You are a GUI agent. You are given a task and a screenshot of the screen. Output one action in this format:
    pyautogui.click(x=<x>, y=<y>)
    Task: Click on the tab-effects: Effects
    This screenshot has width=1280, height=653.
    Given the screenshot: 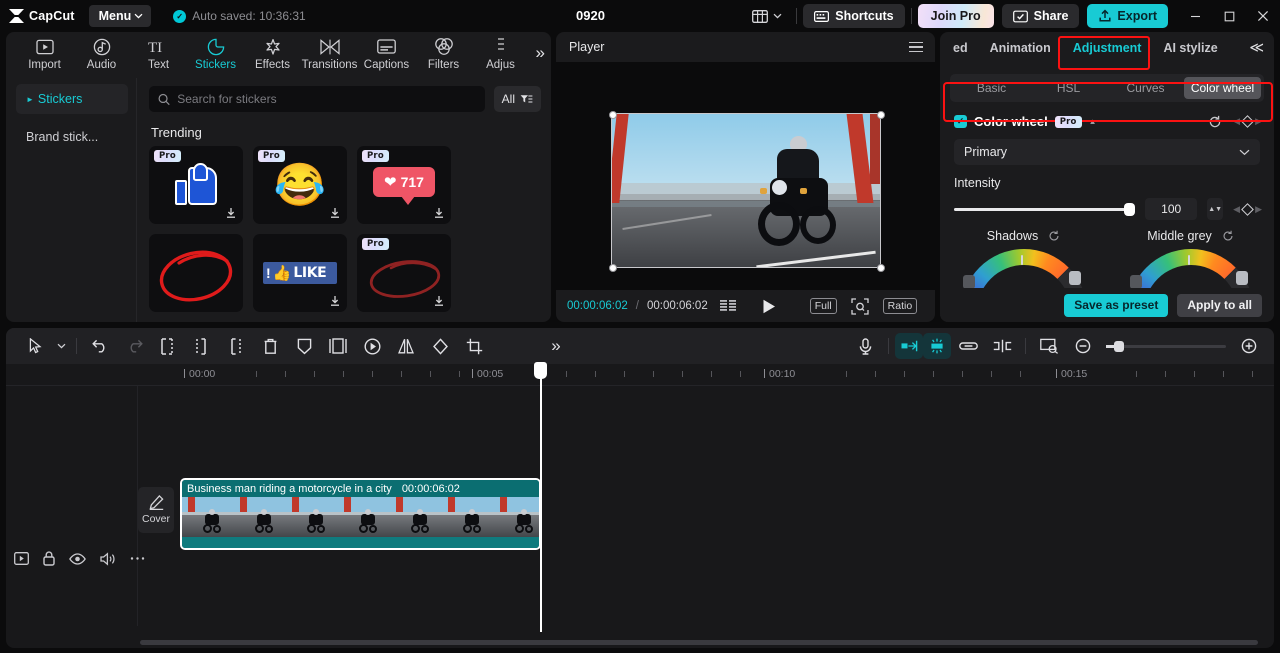 What is the action you would take?
    pyautogui.click(x=272, y=51)
    